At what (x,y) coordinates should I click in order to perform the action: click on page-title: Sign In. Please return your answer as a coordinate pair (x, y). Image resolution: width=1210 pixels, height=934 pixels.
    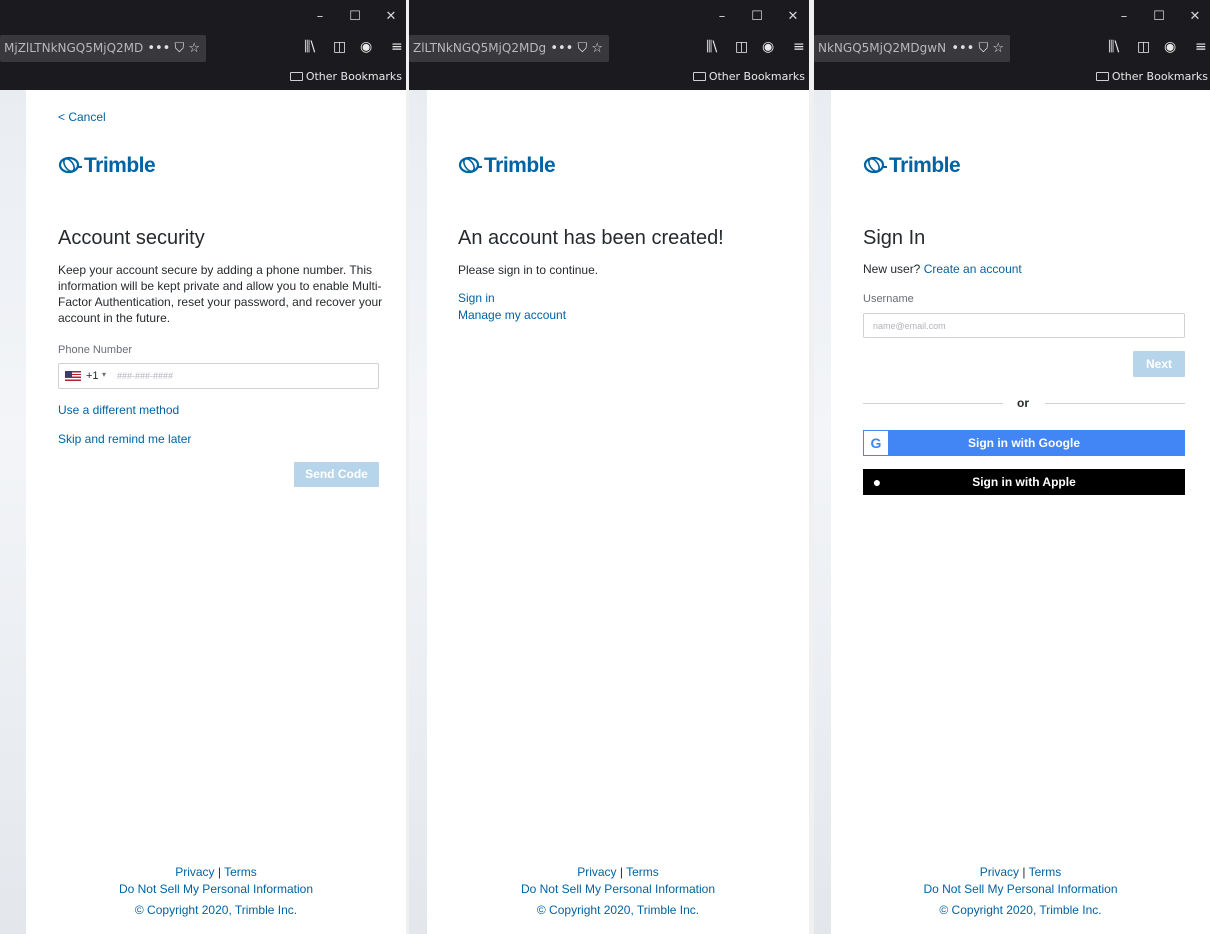
    Looking at the image, I should click on (894, 238).